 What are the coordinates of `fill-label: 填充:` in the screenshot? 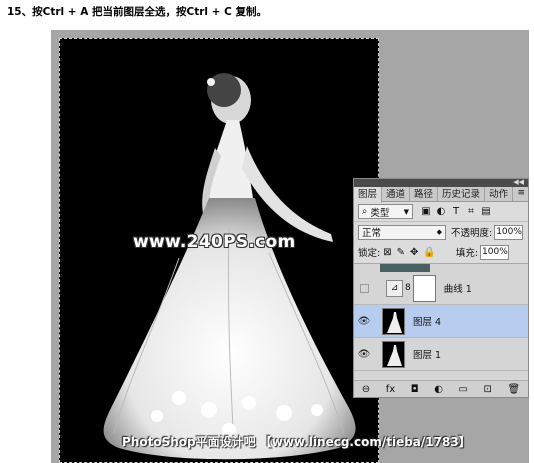 It's located at (467, 253).